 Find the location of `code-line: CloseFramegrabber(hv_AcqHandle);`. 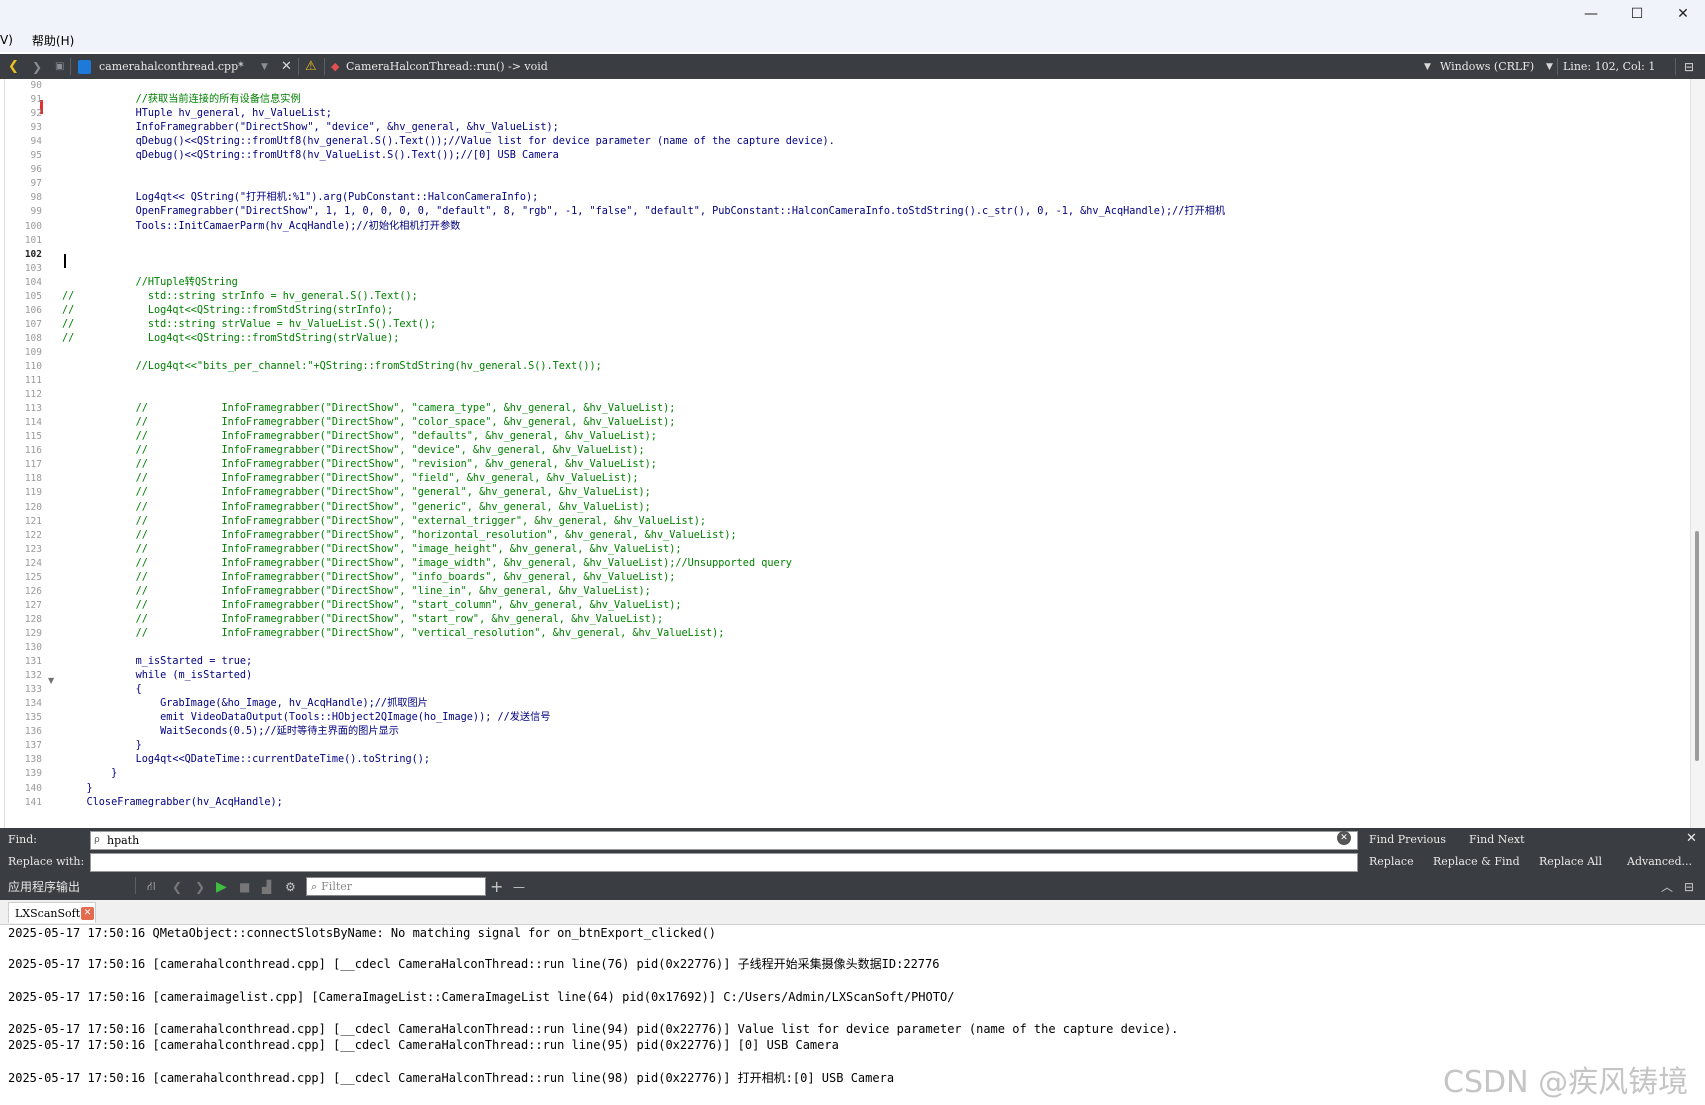

code-line: CloseFramegrabber(hv_AcqHandle); is located at coordinates (172, 803).